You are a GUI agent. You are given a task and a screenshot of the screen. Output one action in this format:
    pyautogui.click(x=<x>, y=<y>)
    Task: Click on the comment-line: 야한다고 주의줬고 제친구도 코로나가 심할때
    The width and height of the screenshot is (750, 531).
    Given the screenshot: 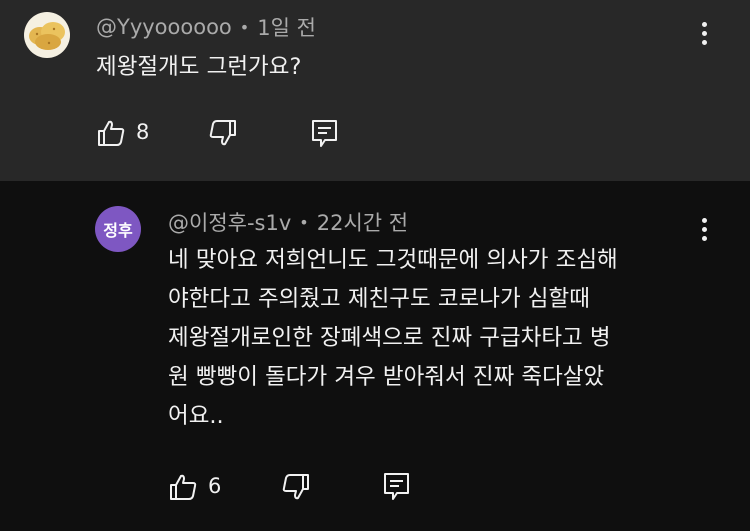 What is the action you would take?
    pyautogui.click(x=379, y=299)
    